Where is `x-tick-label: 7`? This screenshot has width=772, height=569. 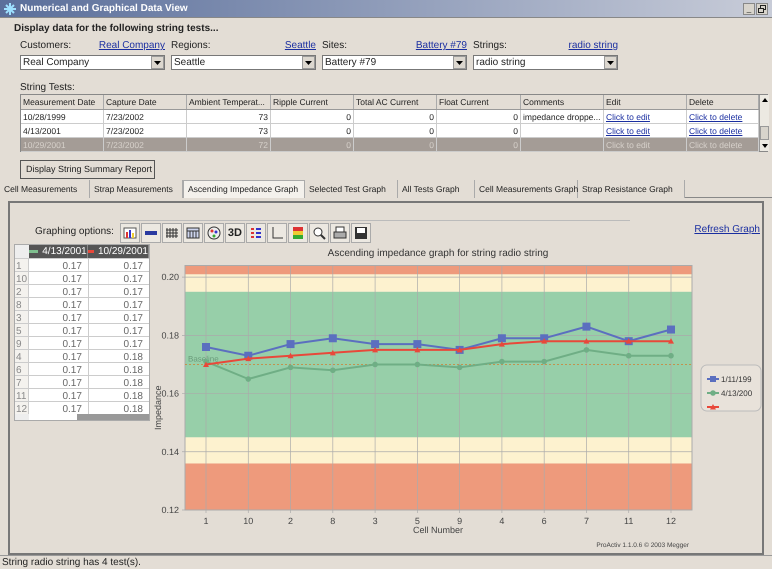 x-tick-label: 7 is located at coordinates (586, 521).